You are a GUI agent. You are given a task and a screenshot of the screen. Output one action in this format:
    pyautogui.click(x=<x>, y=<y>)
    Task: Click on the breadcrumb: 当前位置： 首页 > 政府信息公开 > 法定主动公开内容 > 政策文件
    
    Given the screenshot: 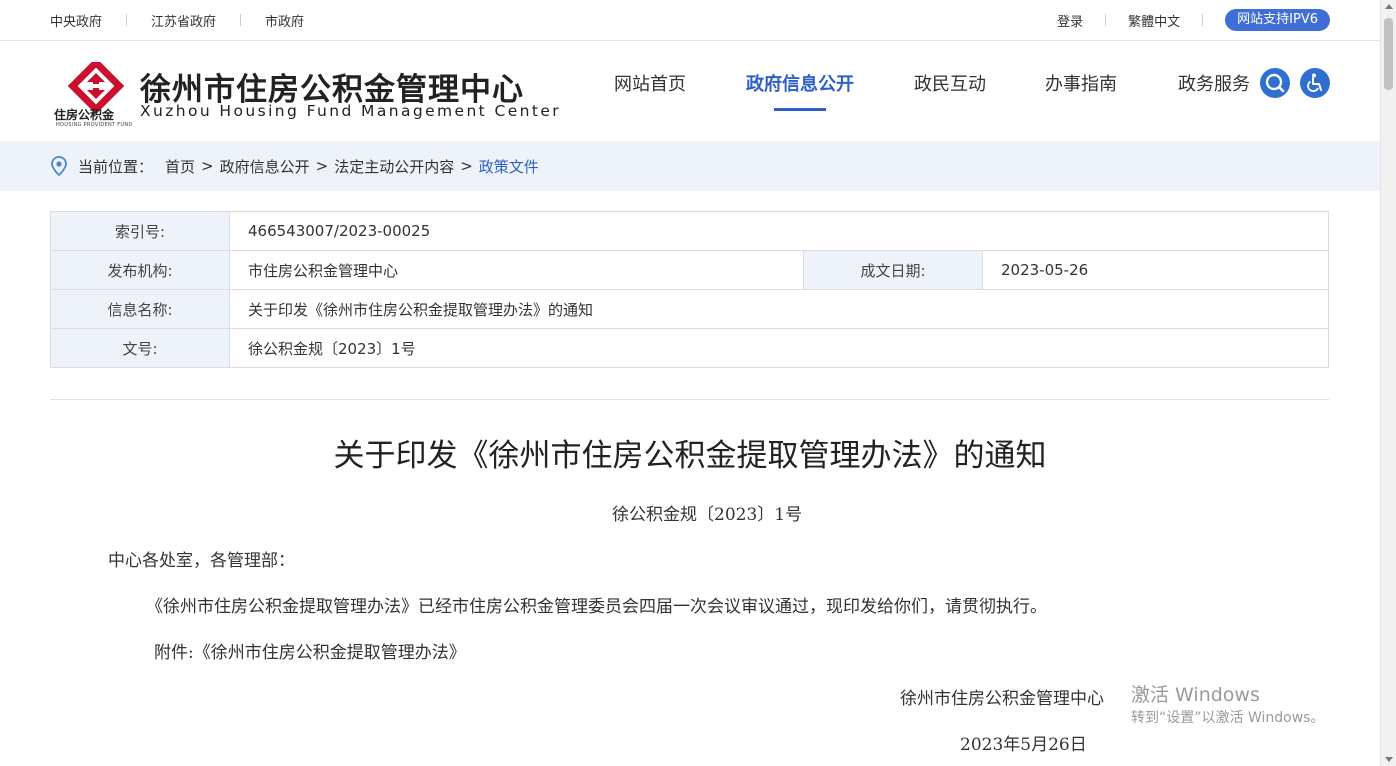 What is the action you would take?
    pyautogui.click(x=294, y=166)
    